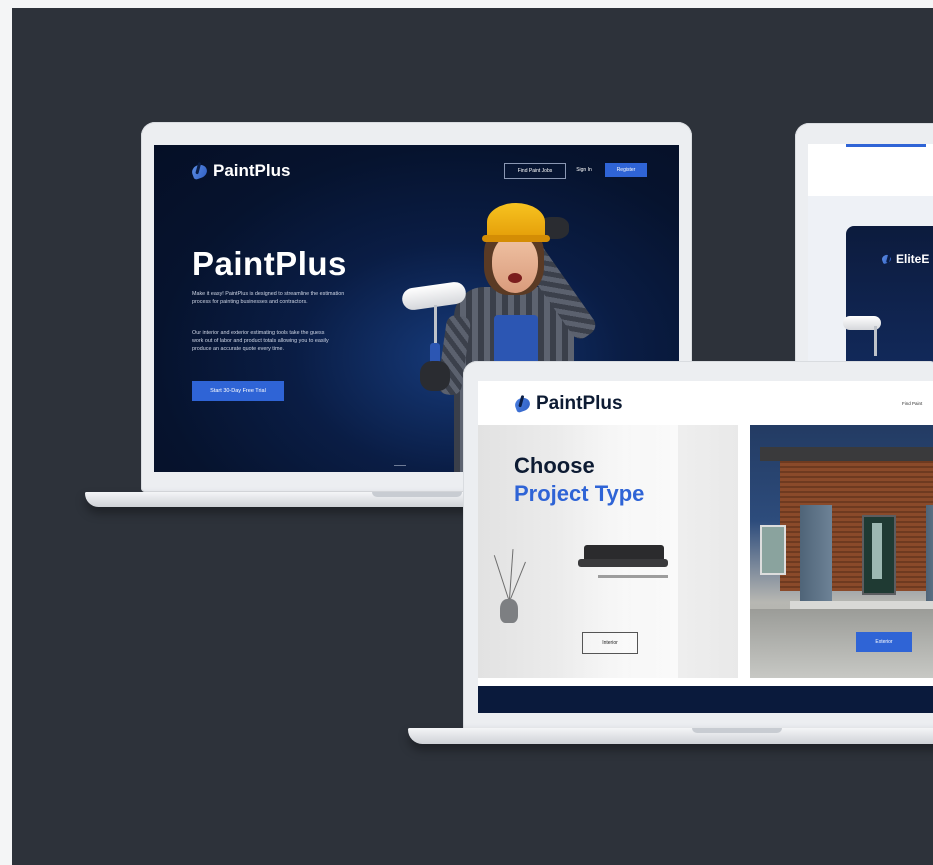  Describe the element at coordinates (773, 550) in the screenshot. I see `side-window` at that location.